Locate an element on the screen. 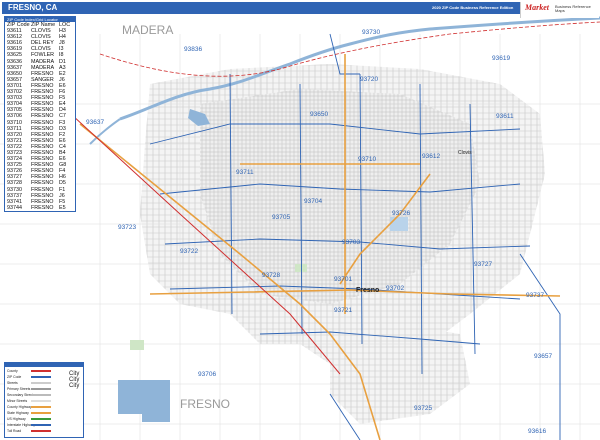  grid-locator-cell: E5 is located at coordinates (62, 207).